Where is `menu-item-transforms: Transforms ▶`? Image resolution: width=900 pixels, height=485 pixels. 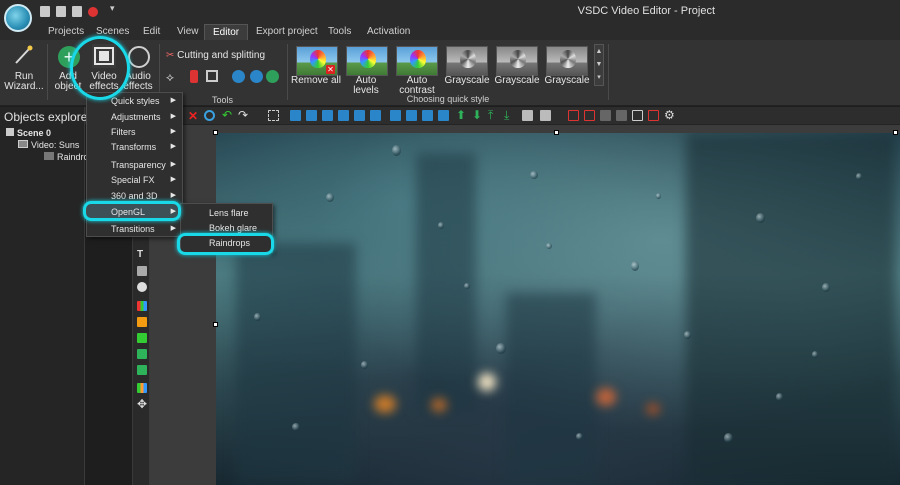
menu-item-transforms: Transforms ▶ is located at coordinates (134, 147).